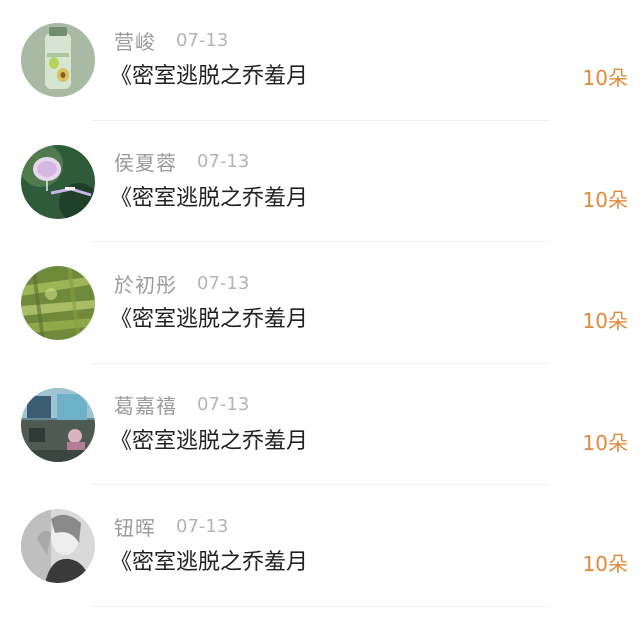 This screenshot has height=622, width=640. Describe the element at coordinates (135, 526) in the screenshot. I see `user-name: 钮晖` at that location.